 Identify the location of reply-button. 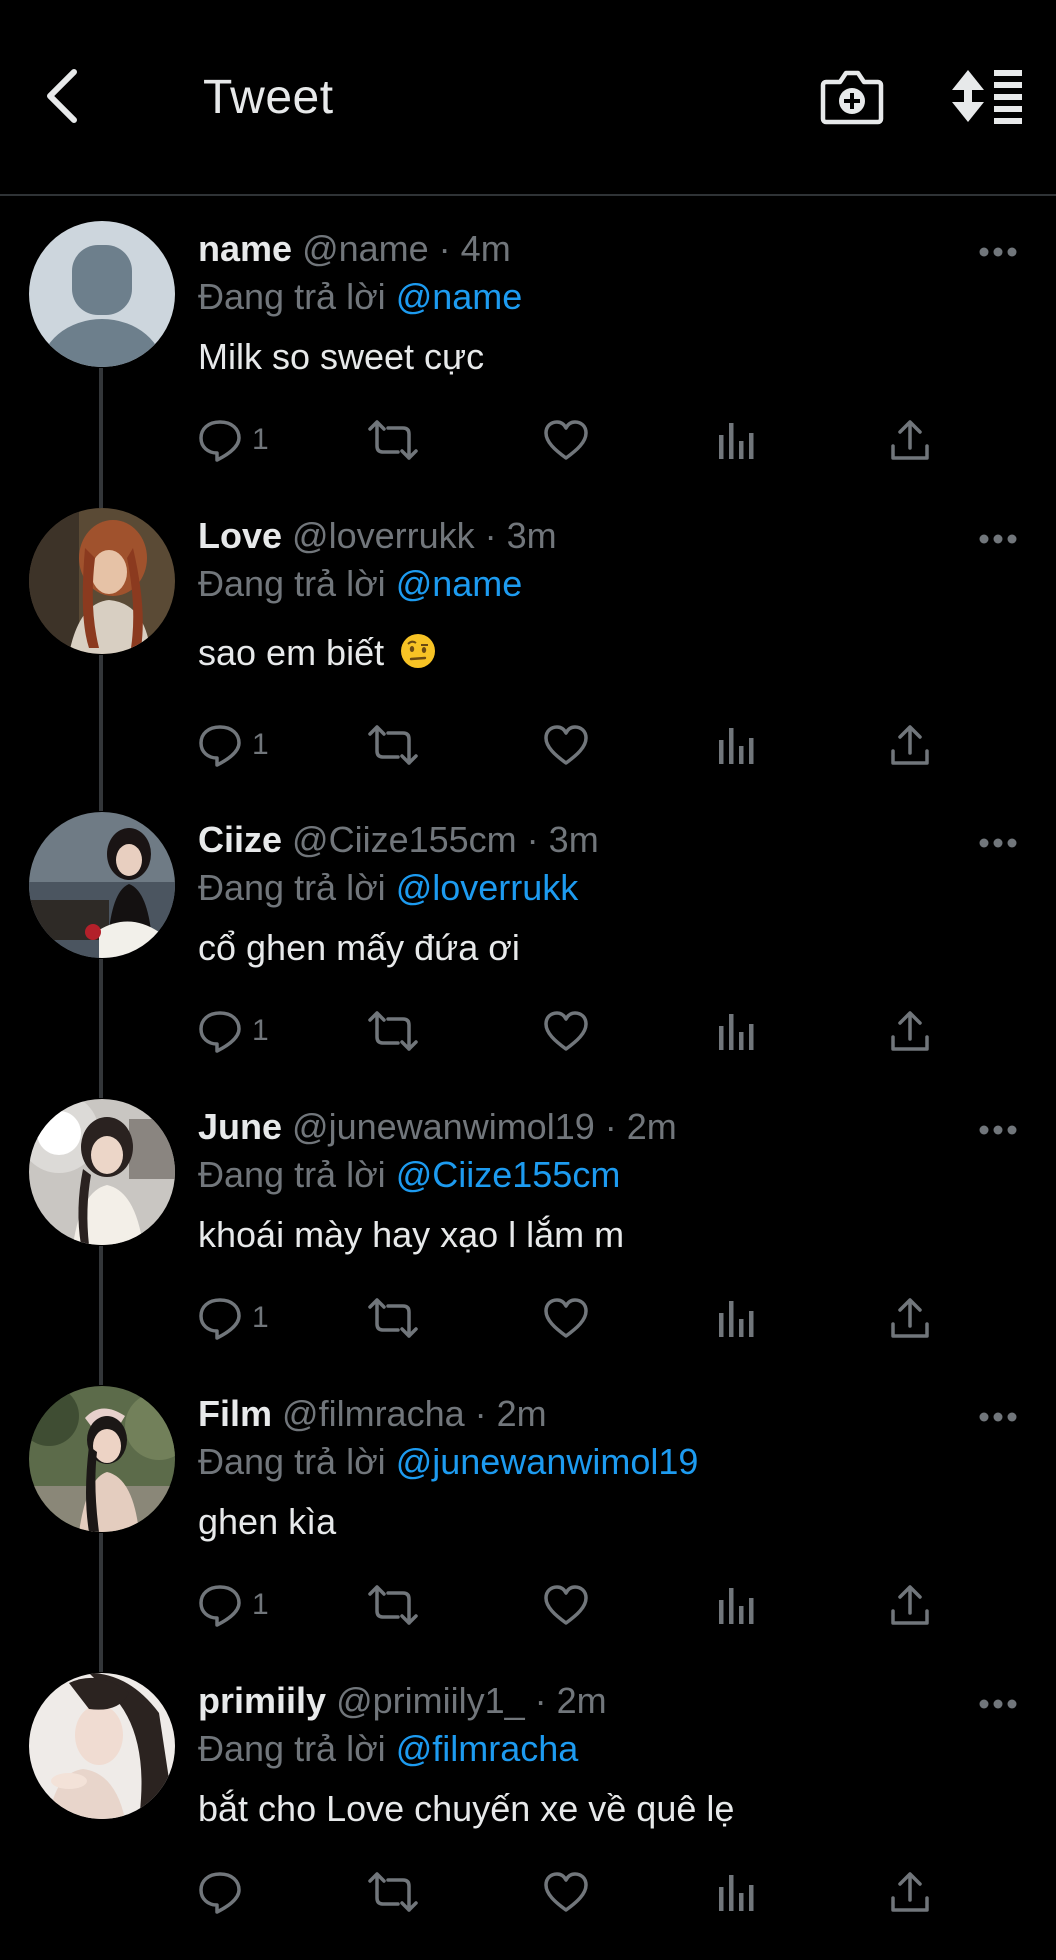
(225, 1892).